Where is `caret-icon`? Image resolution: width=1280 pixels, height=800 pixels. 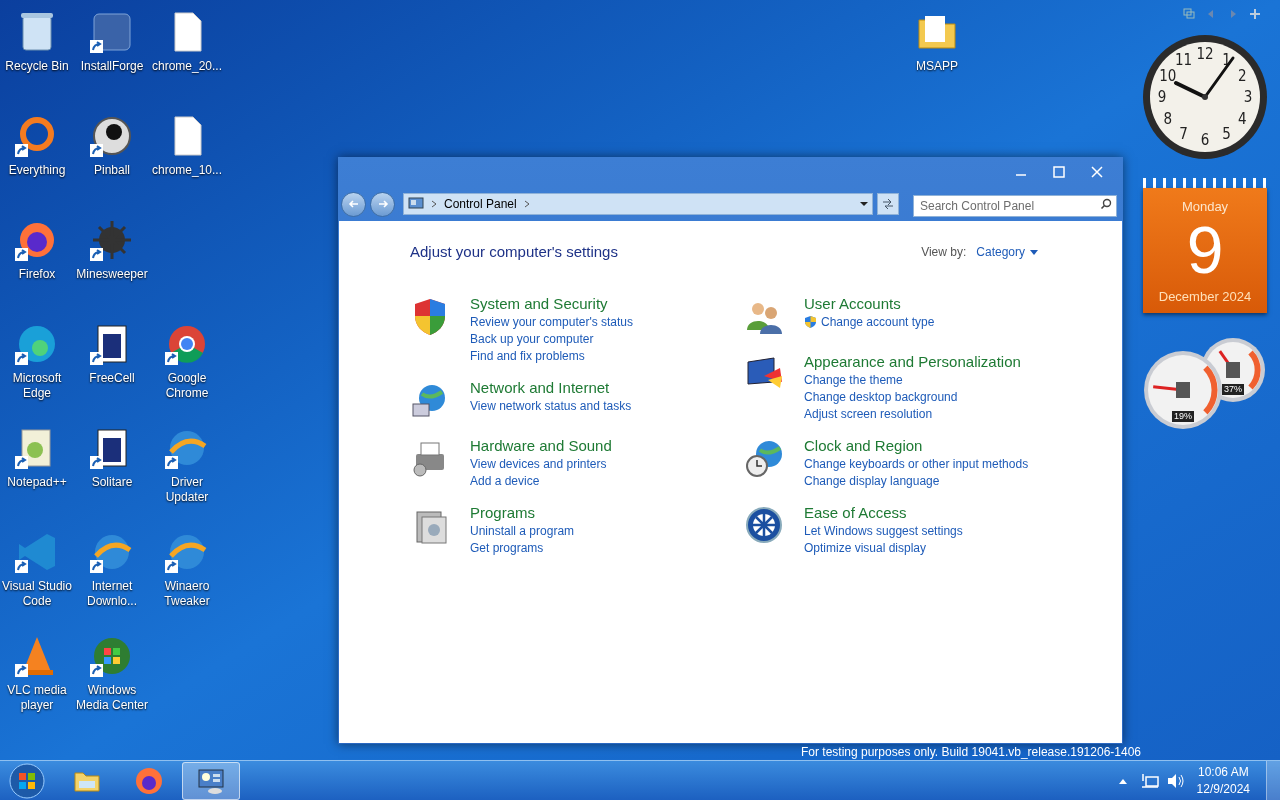
caret-icon is located at coordinates (1034, 252).